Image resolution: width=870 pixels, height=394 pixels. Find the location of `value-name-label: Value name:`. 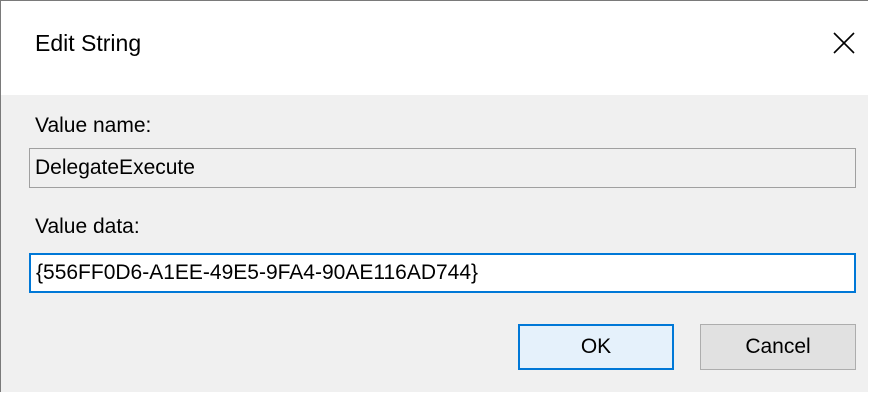

value-name-label: Value name: is located at coordinates (93, 125).